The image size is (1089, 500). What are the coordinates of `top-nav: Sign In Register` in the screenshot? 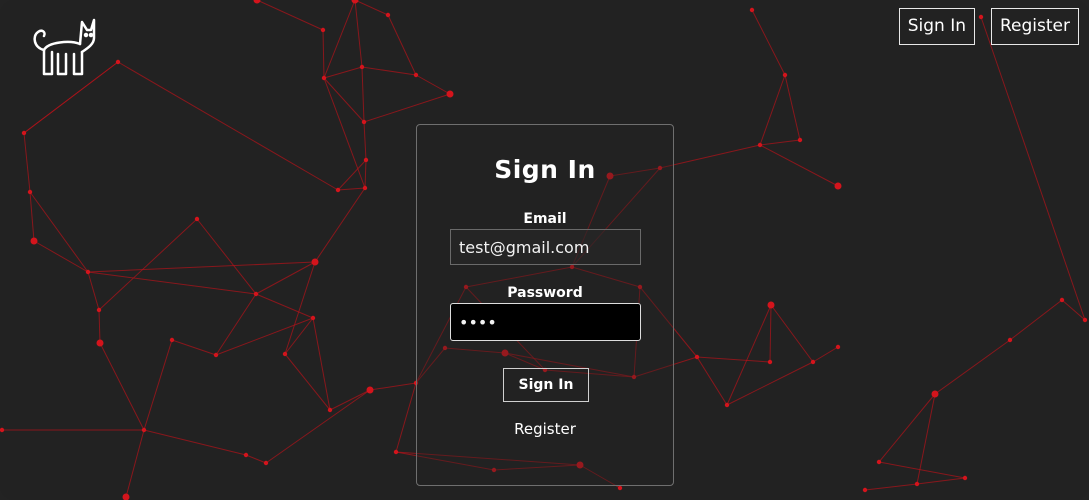 It's located at (988, 26).